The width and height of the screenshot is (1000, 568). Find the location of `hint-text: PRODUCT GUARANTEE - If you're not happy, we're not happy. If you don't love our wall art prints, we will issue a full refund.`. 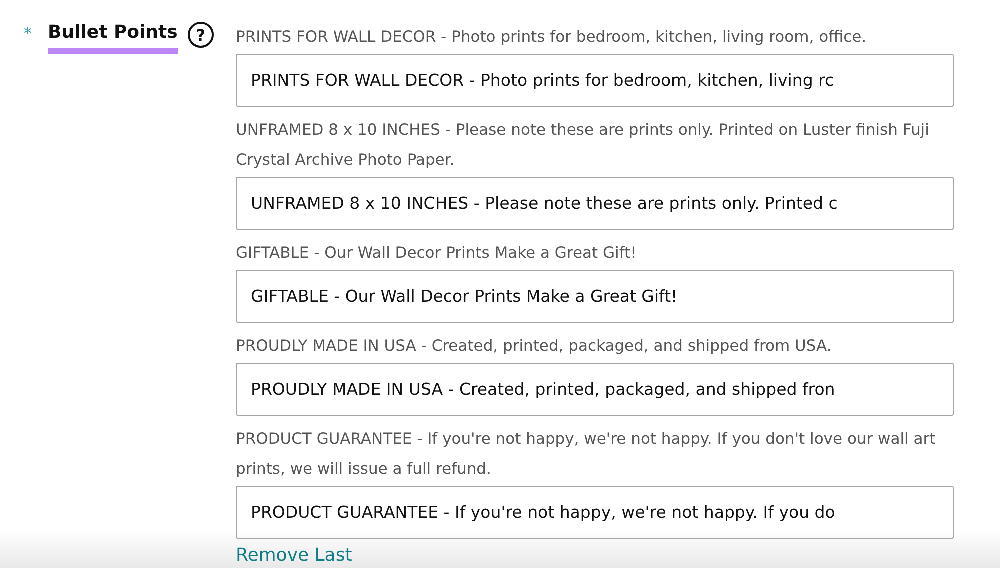

hint-text: PRODUCT GUARANTEE - If you're not happy, we're not happy. If you don't love our wall art prints, we will issue a full refund. is located at coordinates (586, 454).